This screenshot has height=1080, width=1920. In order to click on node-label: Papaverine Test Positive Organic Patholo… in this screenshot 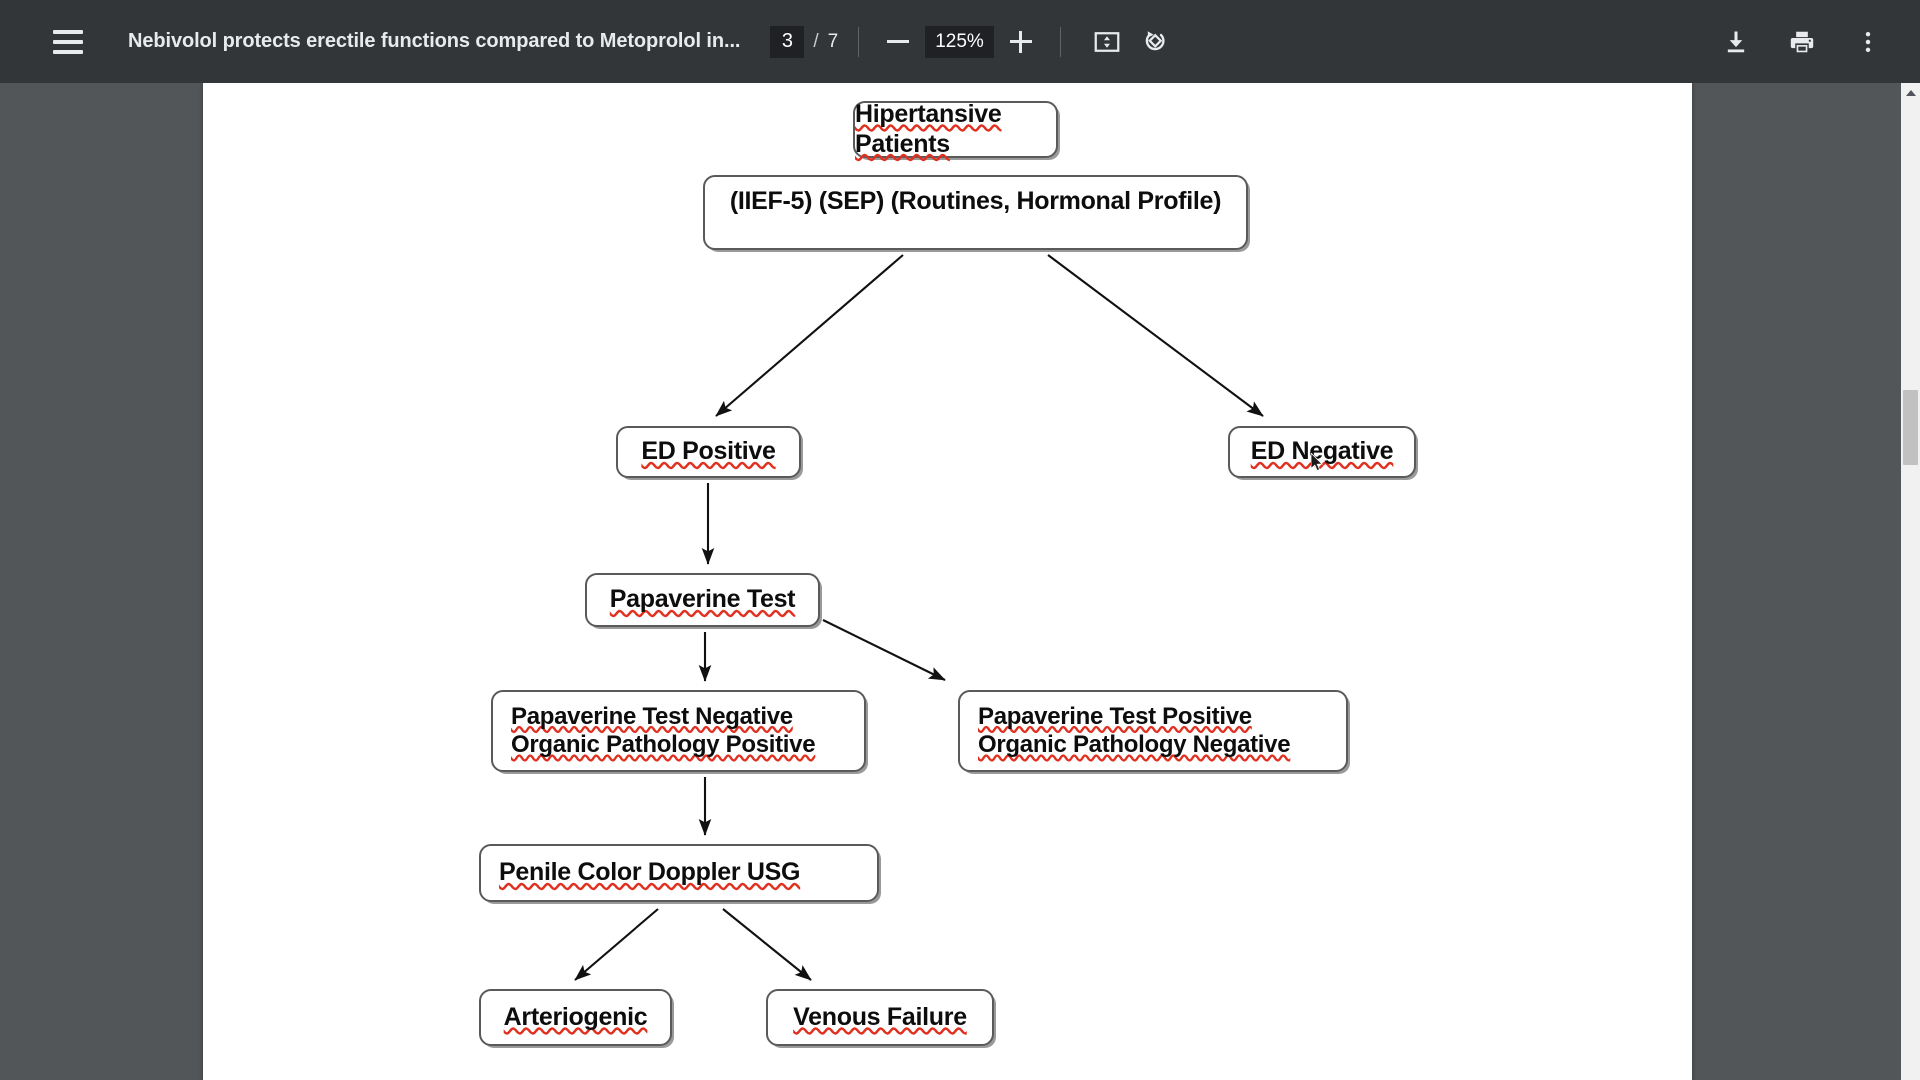, I will do `click(1134, 730)`.